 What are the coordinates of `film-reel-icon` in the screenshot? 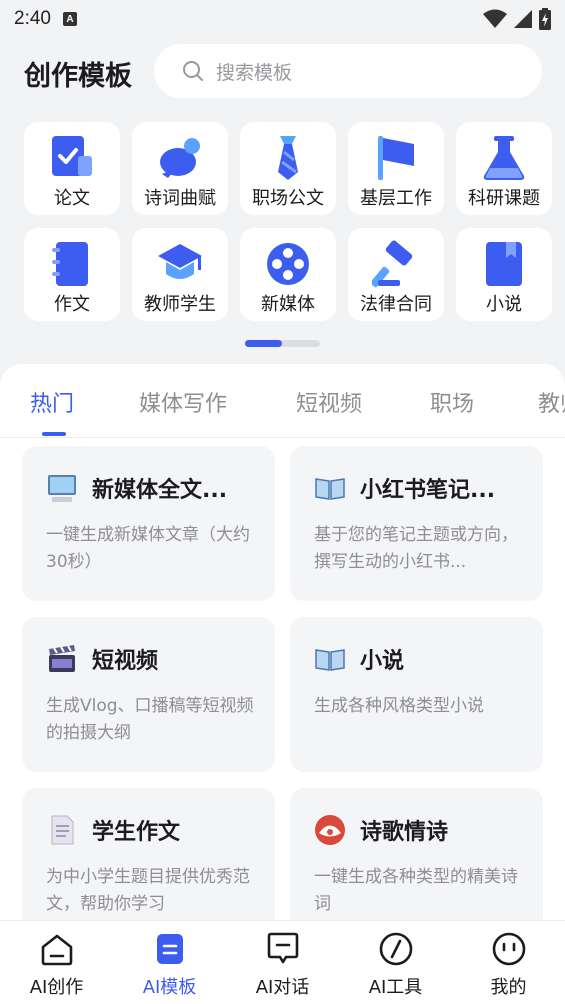 It's located at (288, 264).